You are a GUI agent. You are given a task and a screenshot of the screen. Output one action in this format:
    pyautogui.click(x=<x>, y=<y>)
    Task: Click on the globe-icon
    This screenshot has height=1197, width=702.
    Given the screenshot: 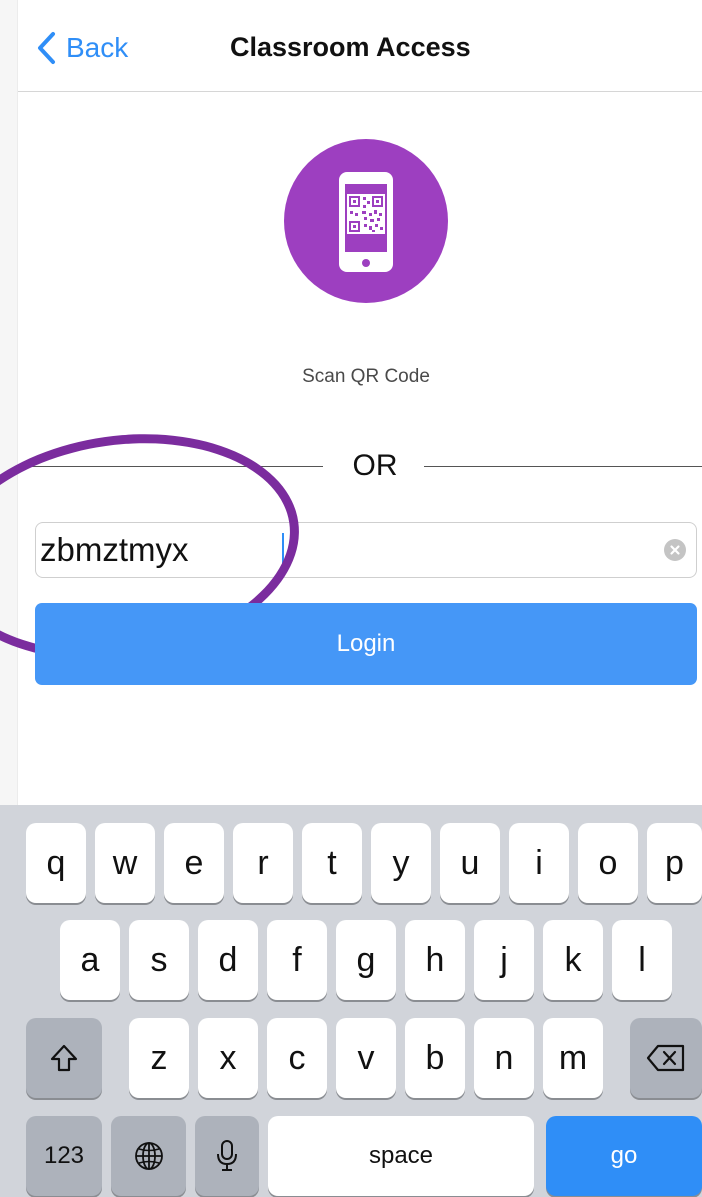 What is the action you would take?
    pyautogui.click(x=148, y=1156)
    